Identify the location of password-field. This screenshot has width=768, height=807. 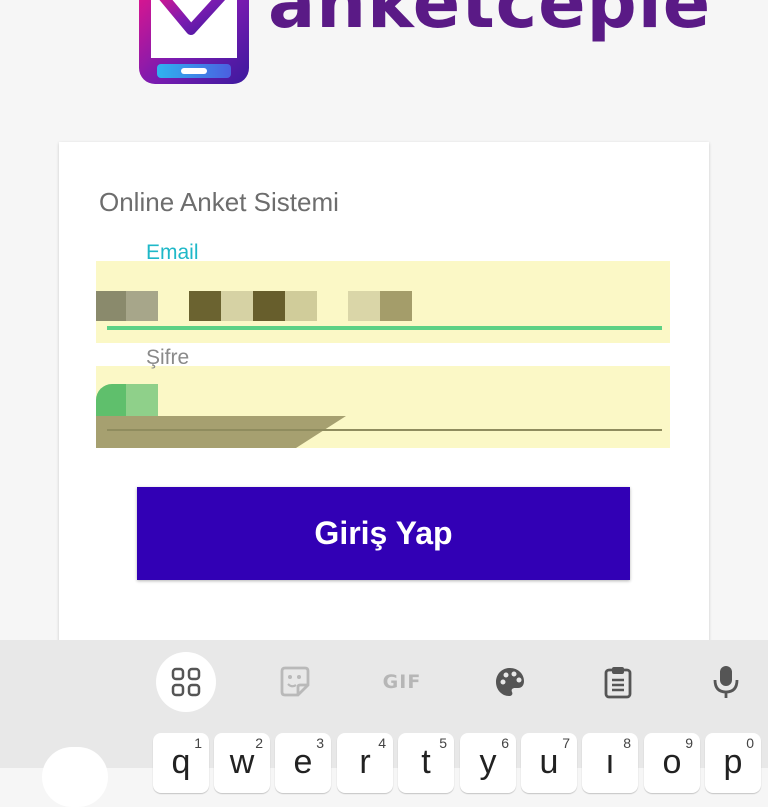
(383, 407).